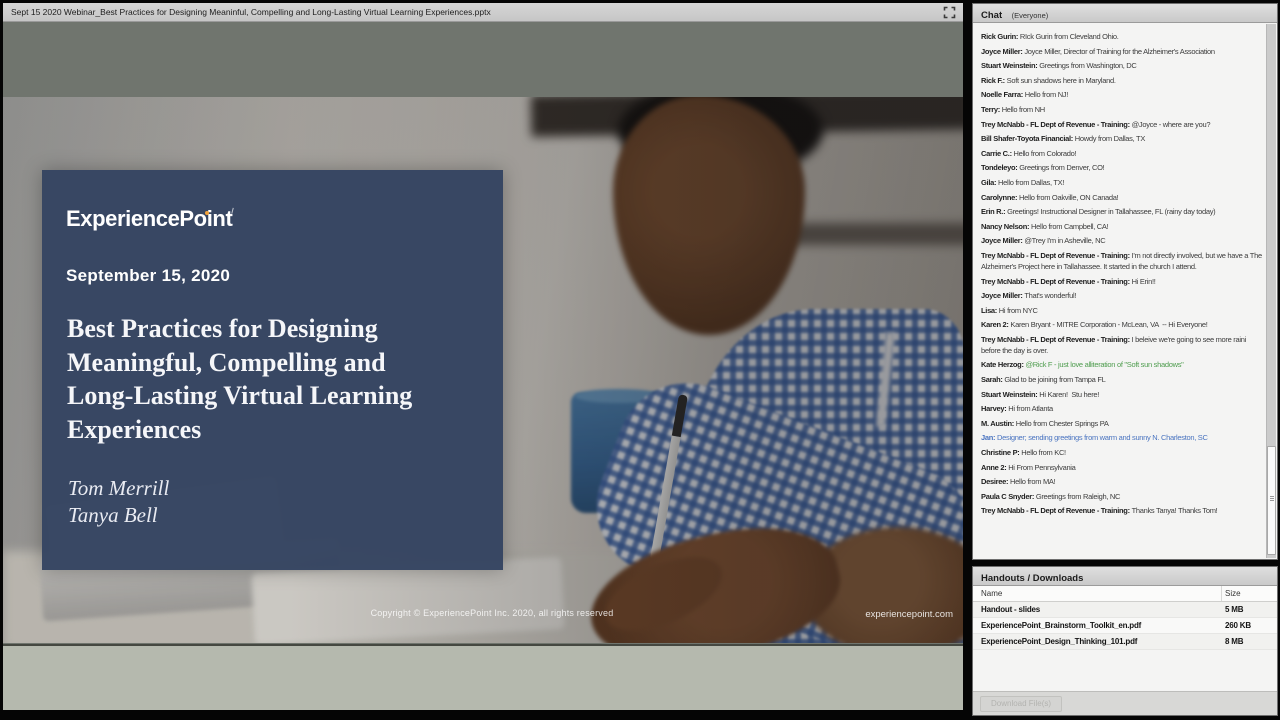 The width and height of the screenshot is (1280, 720). What do you see at coordinates (1055, 380) in the screenshot?
I see `chat-message-text: Glad to be joining from Tampa FL` at bounding box center [1055, 380].